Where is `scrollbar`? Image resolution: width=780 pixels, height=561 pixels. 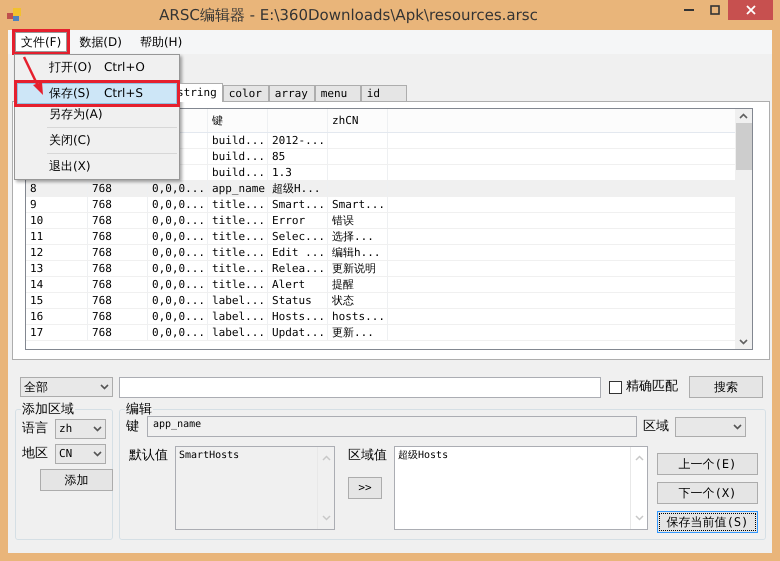
scrollbar is located at coordinates (743, 229).